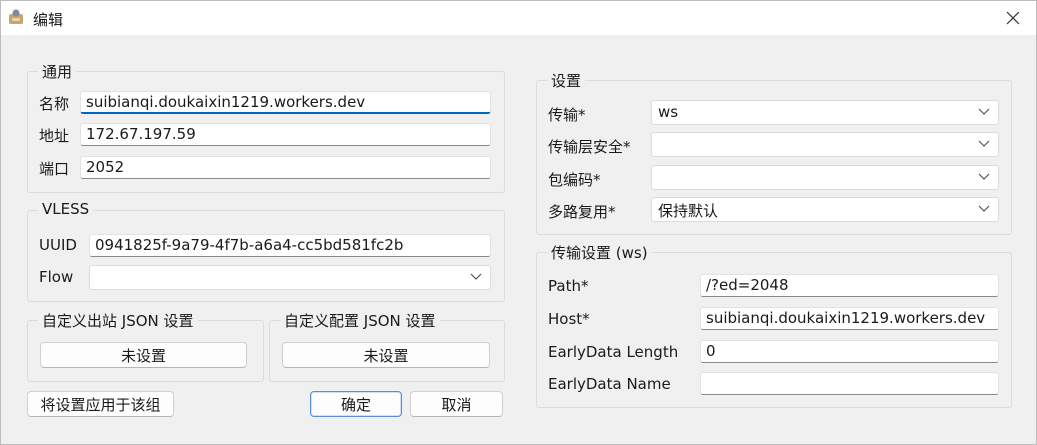  Describe the element at coordinates (285, 167) in the screenshot. I see `port-input: 2052` at that location.